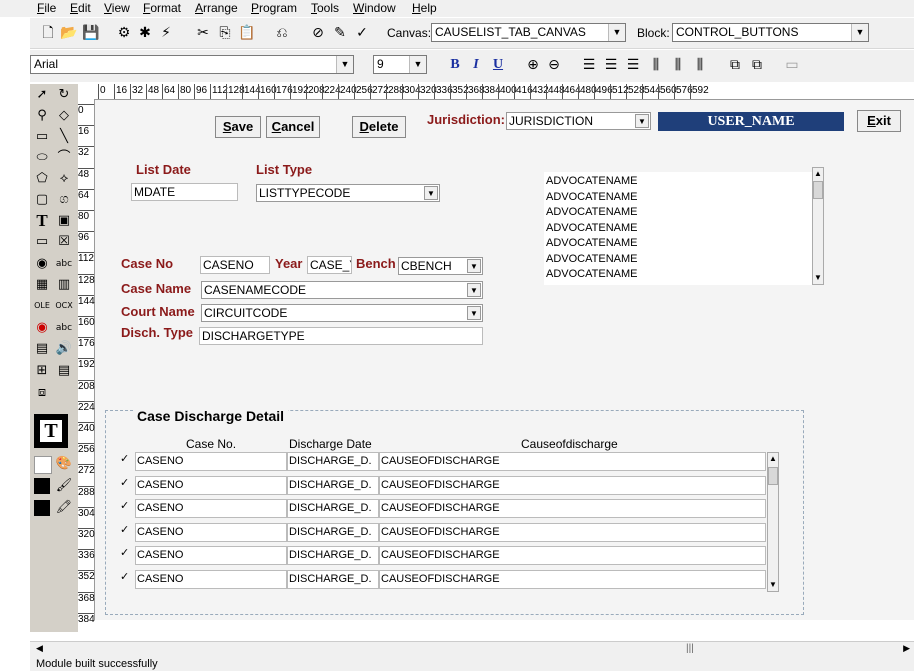 Image resolution: width=914 pixels, height=671 pixels. Describe the element at coordinates (440, 266) in the screenshot. I see `bench-select: CBENCH ▼` at that location.